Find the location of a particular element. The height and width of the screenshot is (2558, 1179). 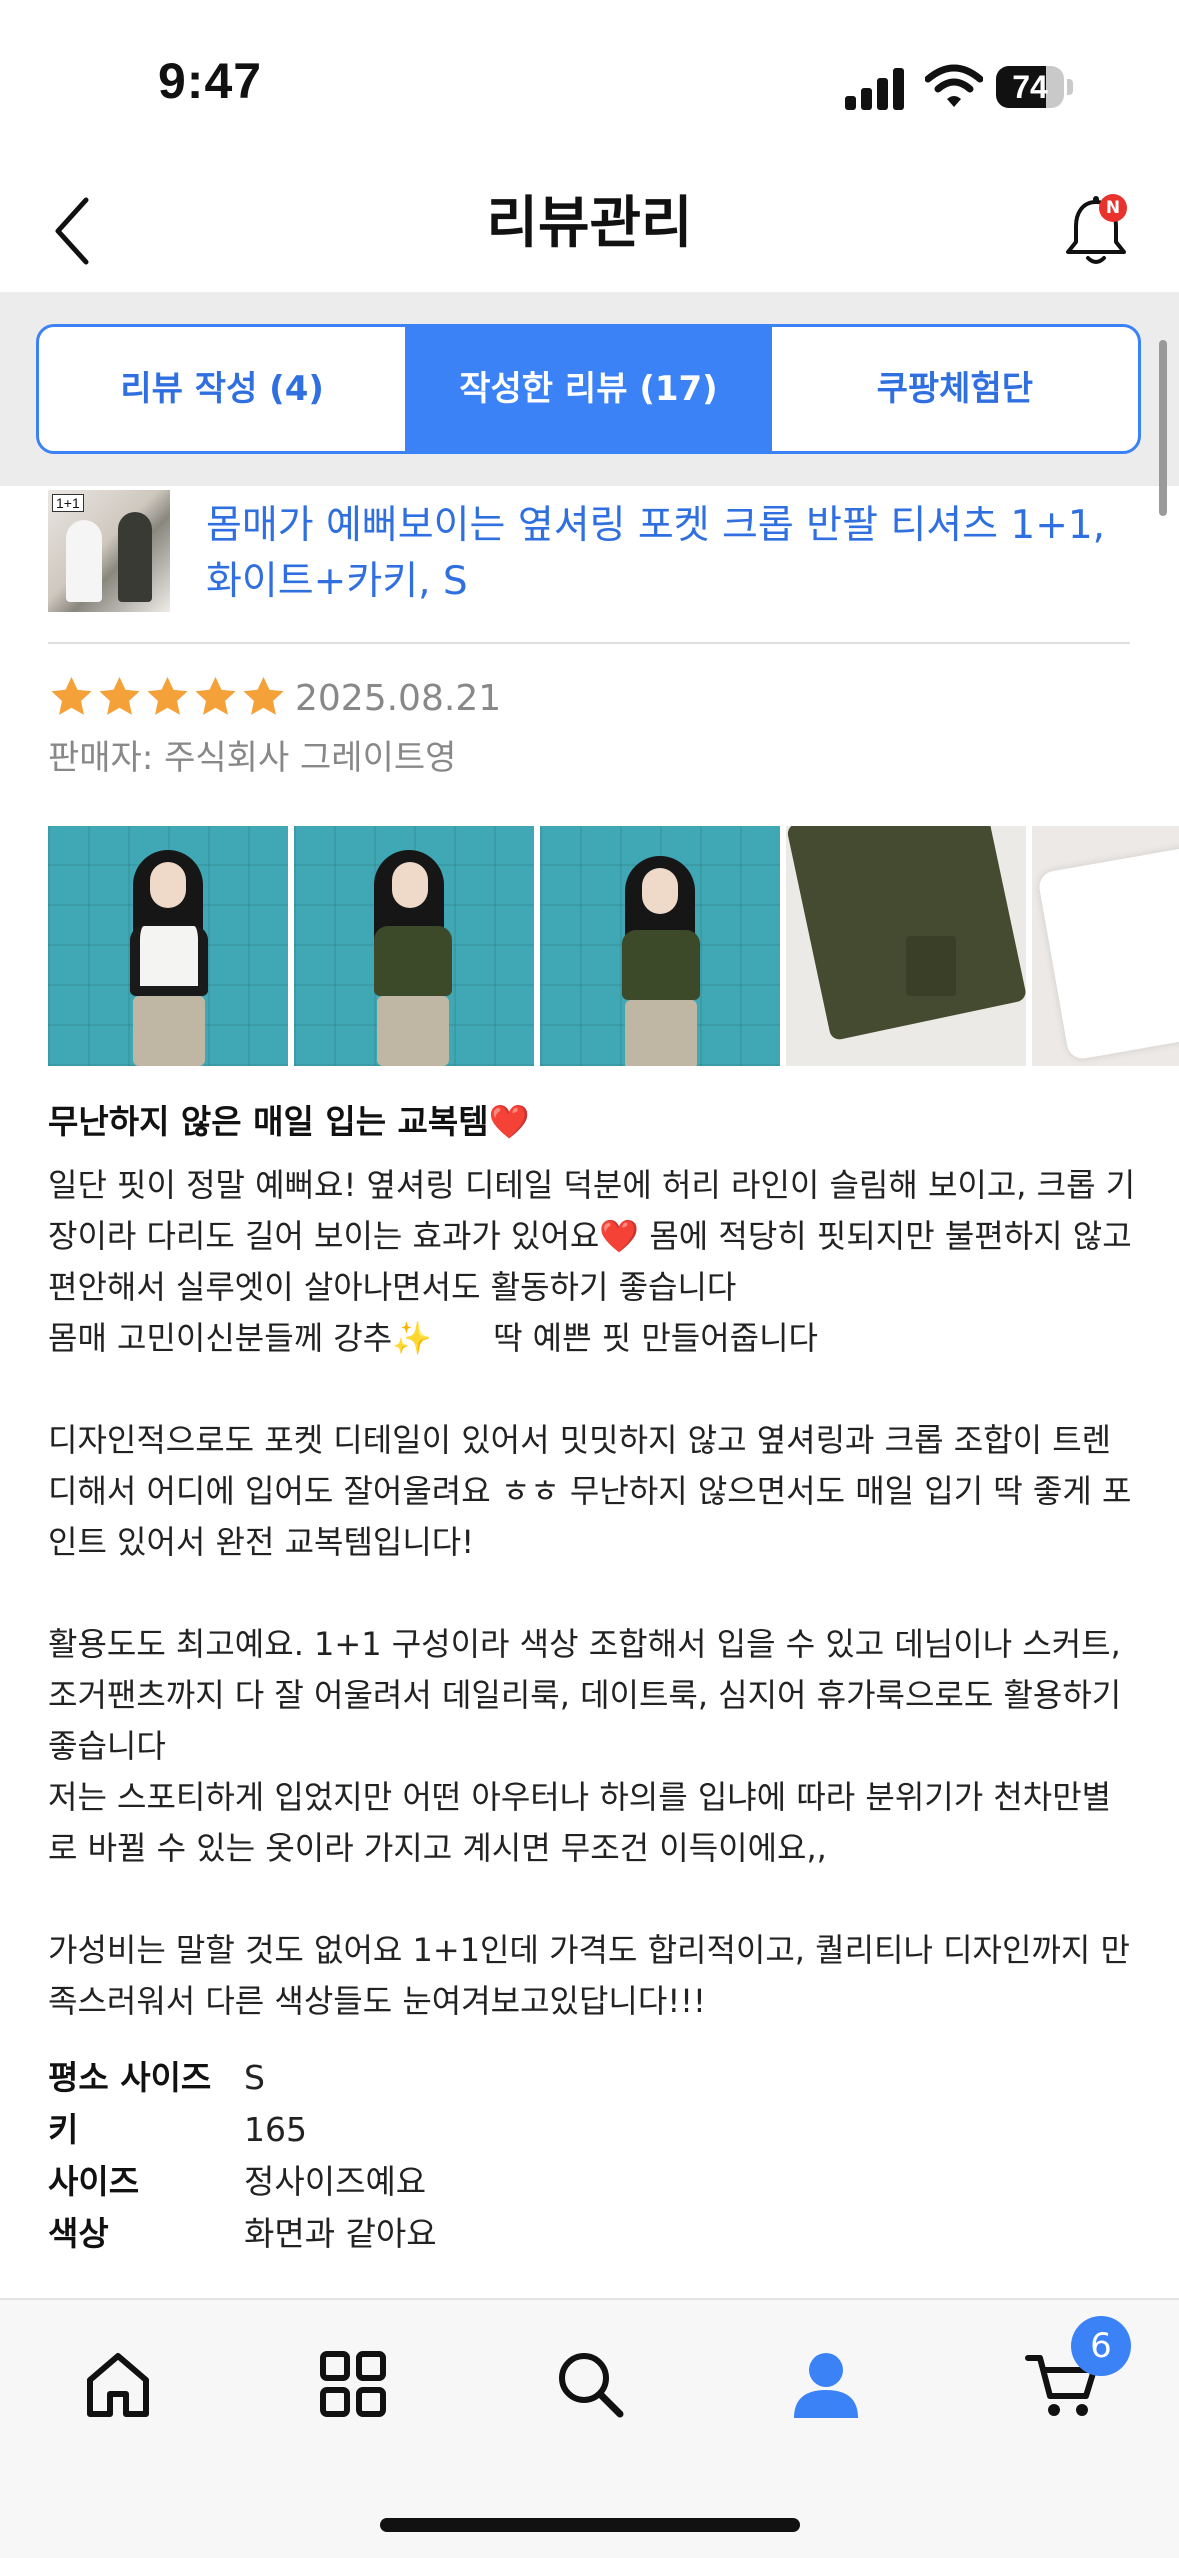

thumbnail-tag: 1+1 is located at coordinates (68, 503).